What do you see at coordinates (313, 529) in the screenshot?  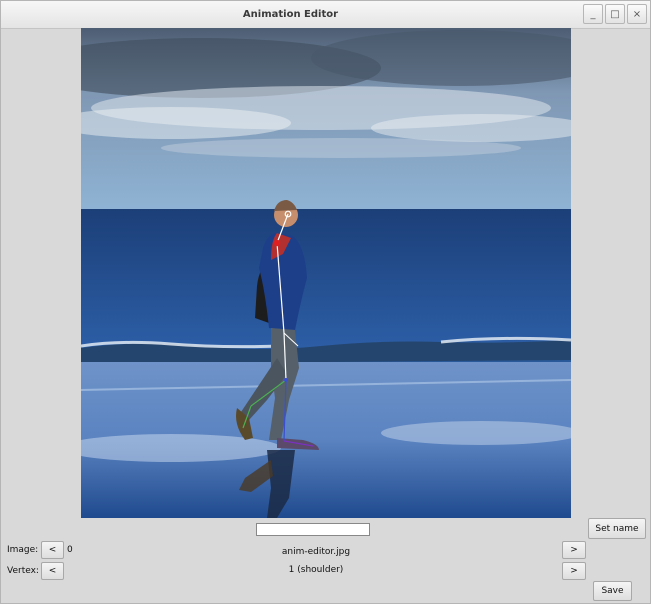 I see `vertex-name-input` at bounding box center [313, 529].